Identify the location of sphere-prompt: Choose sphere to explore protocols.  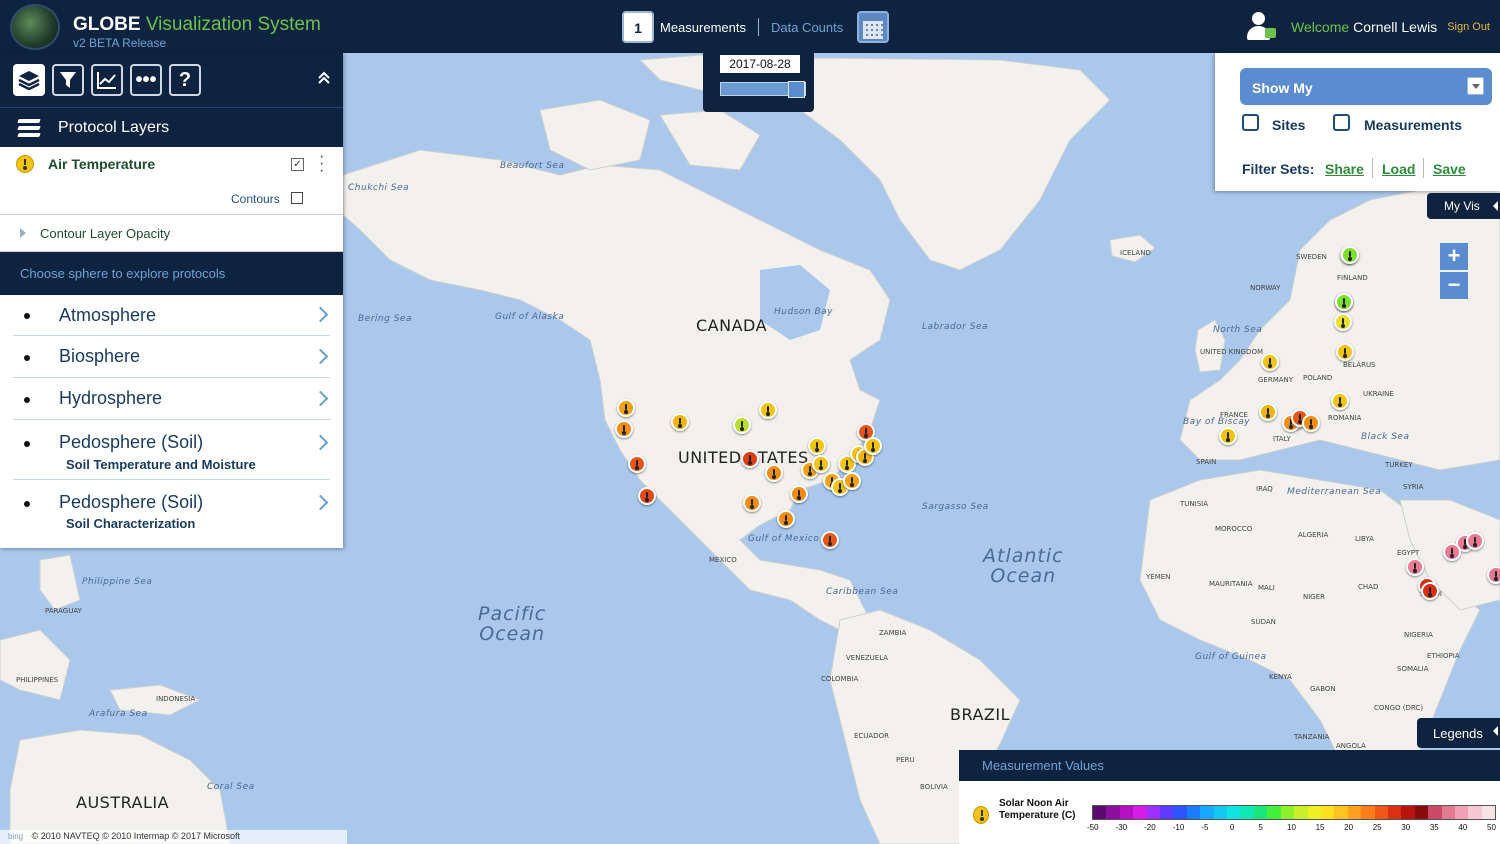
(171, 273).